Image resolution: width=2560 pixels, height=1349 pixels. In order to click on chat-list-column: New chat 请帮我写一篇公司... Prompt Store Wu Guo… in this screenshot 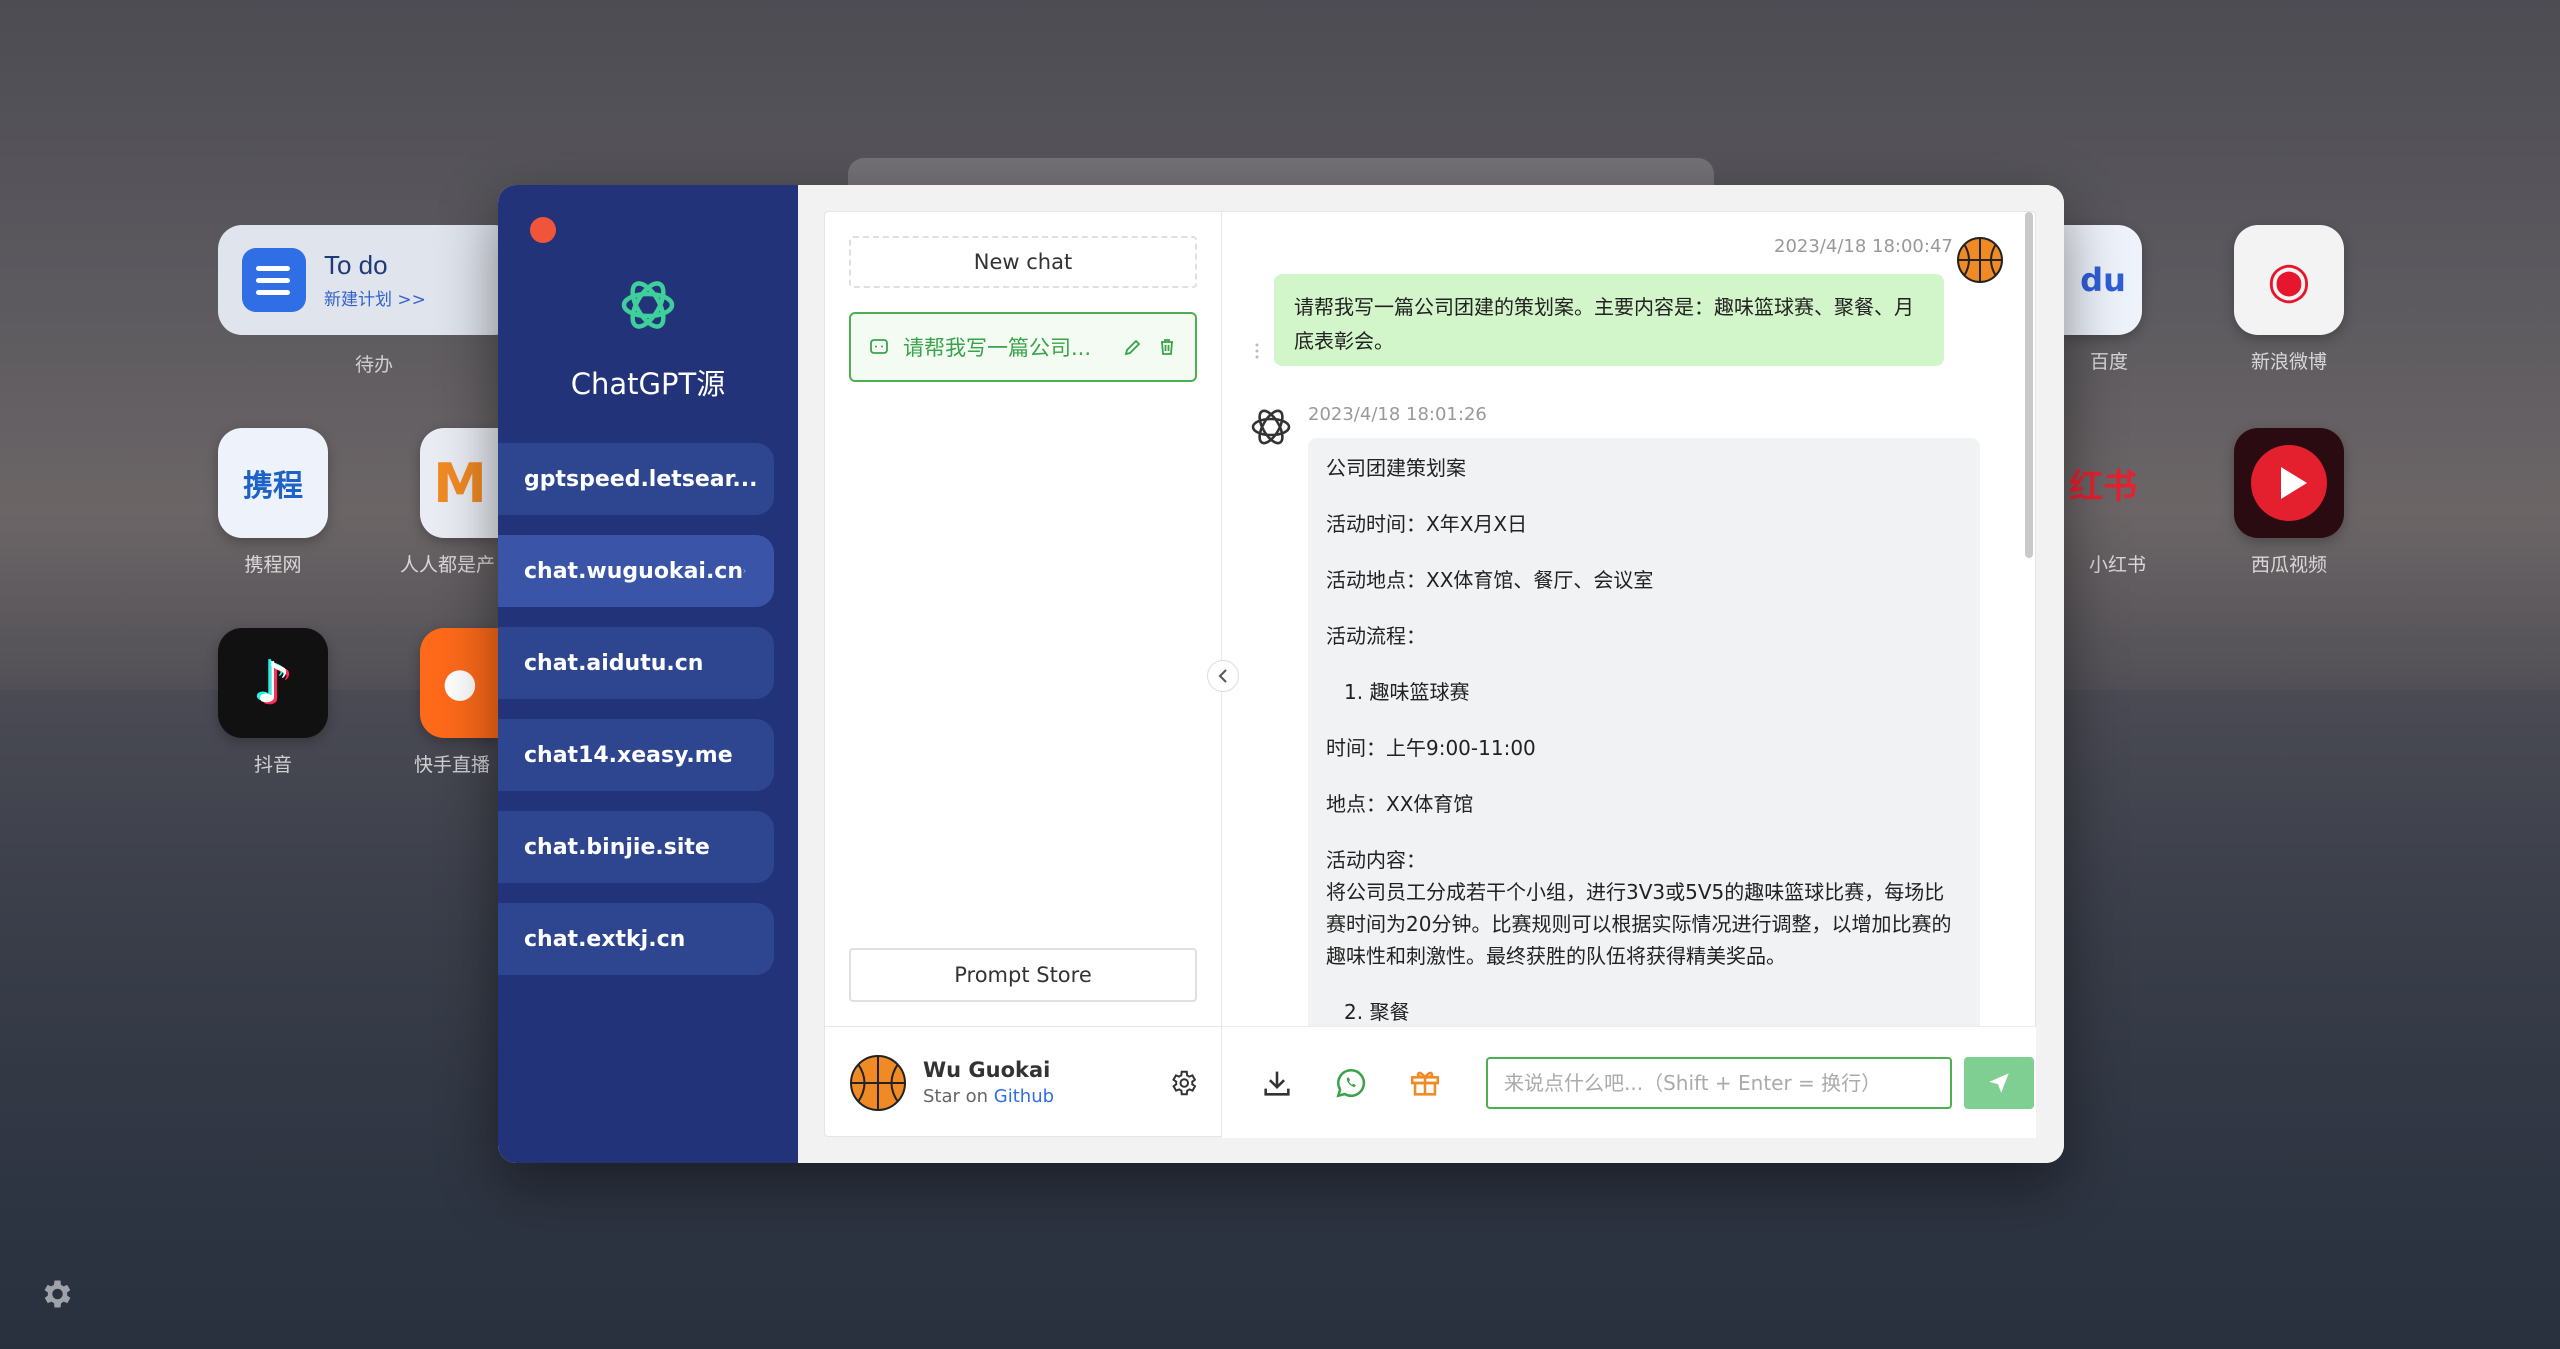, I will do `click(1023, 674)`.